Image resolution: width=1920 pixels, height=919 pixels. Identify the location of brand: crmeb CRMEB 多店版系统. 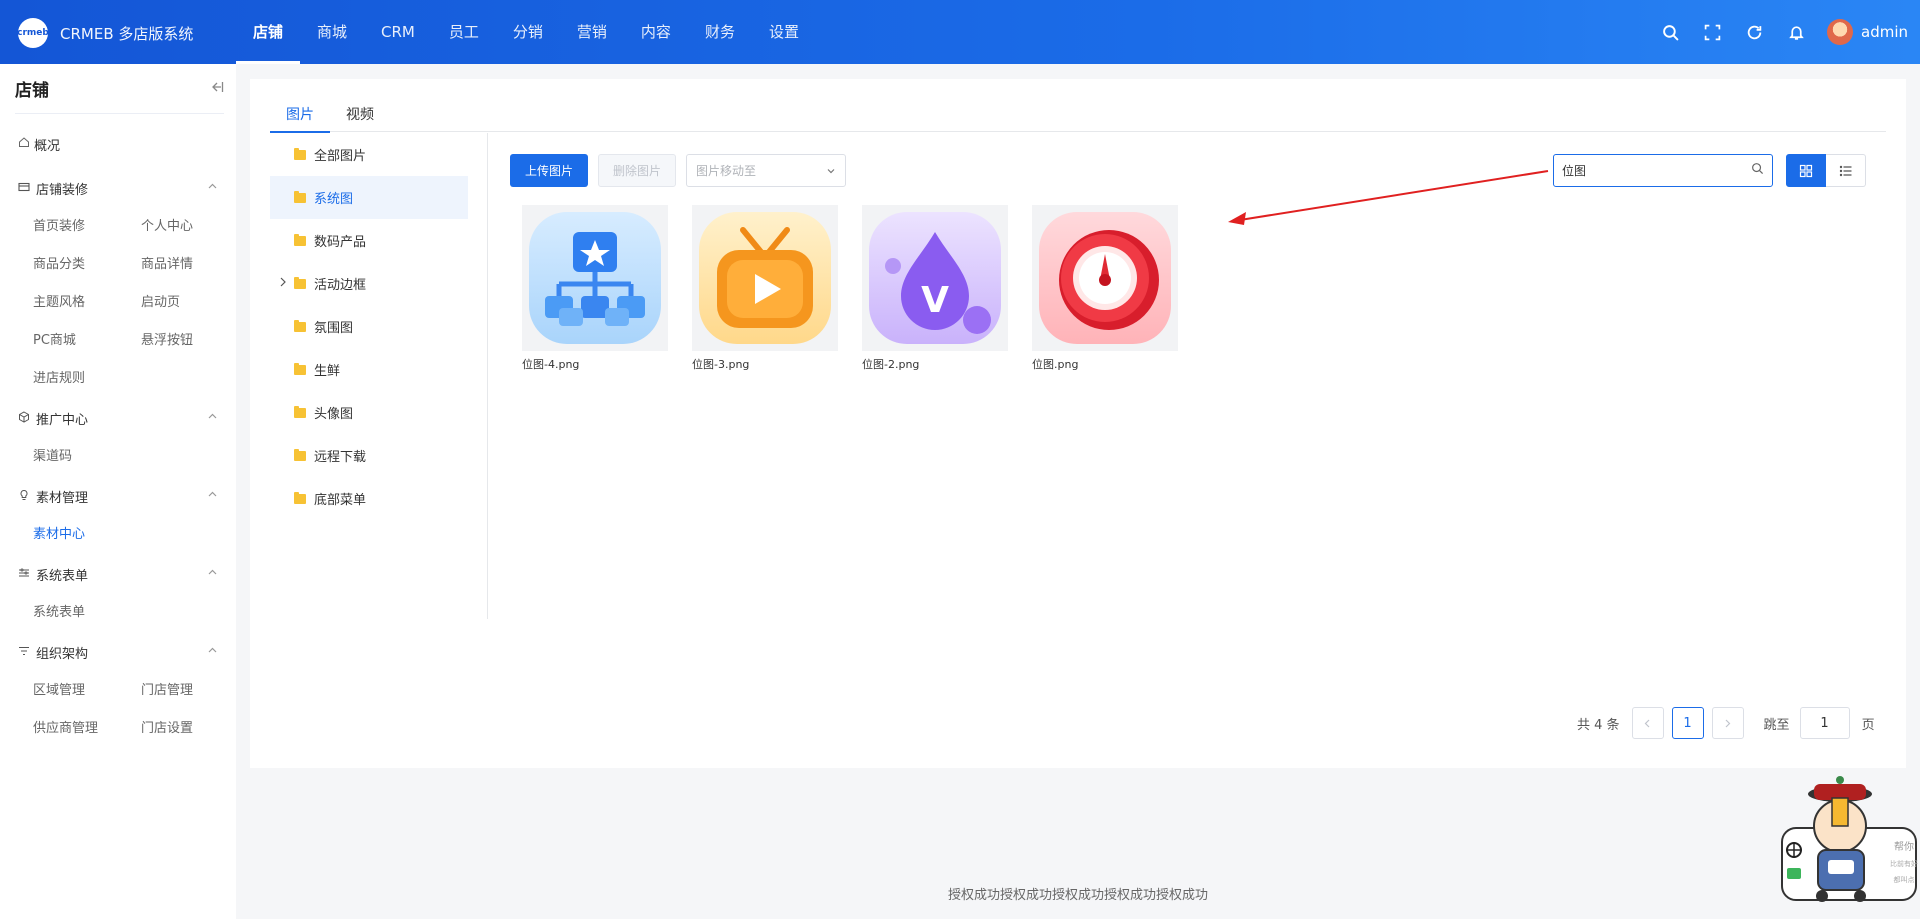
(105, 33).